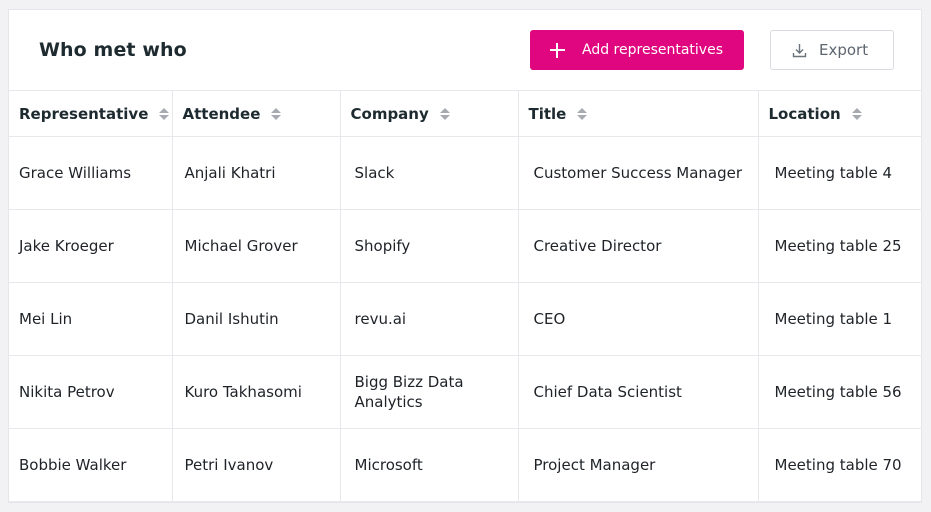  Describe the element at coordinates (429, 392) in the screenshot. I see `company-cell: Bigg Bizz Data Analytics` at that location.